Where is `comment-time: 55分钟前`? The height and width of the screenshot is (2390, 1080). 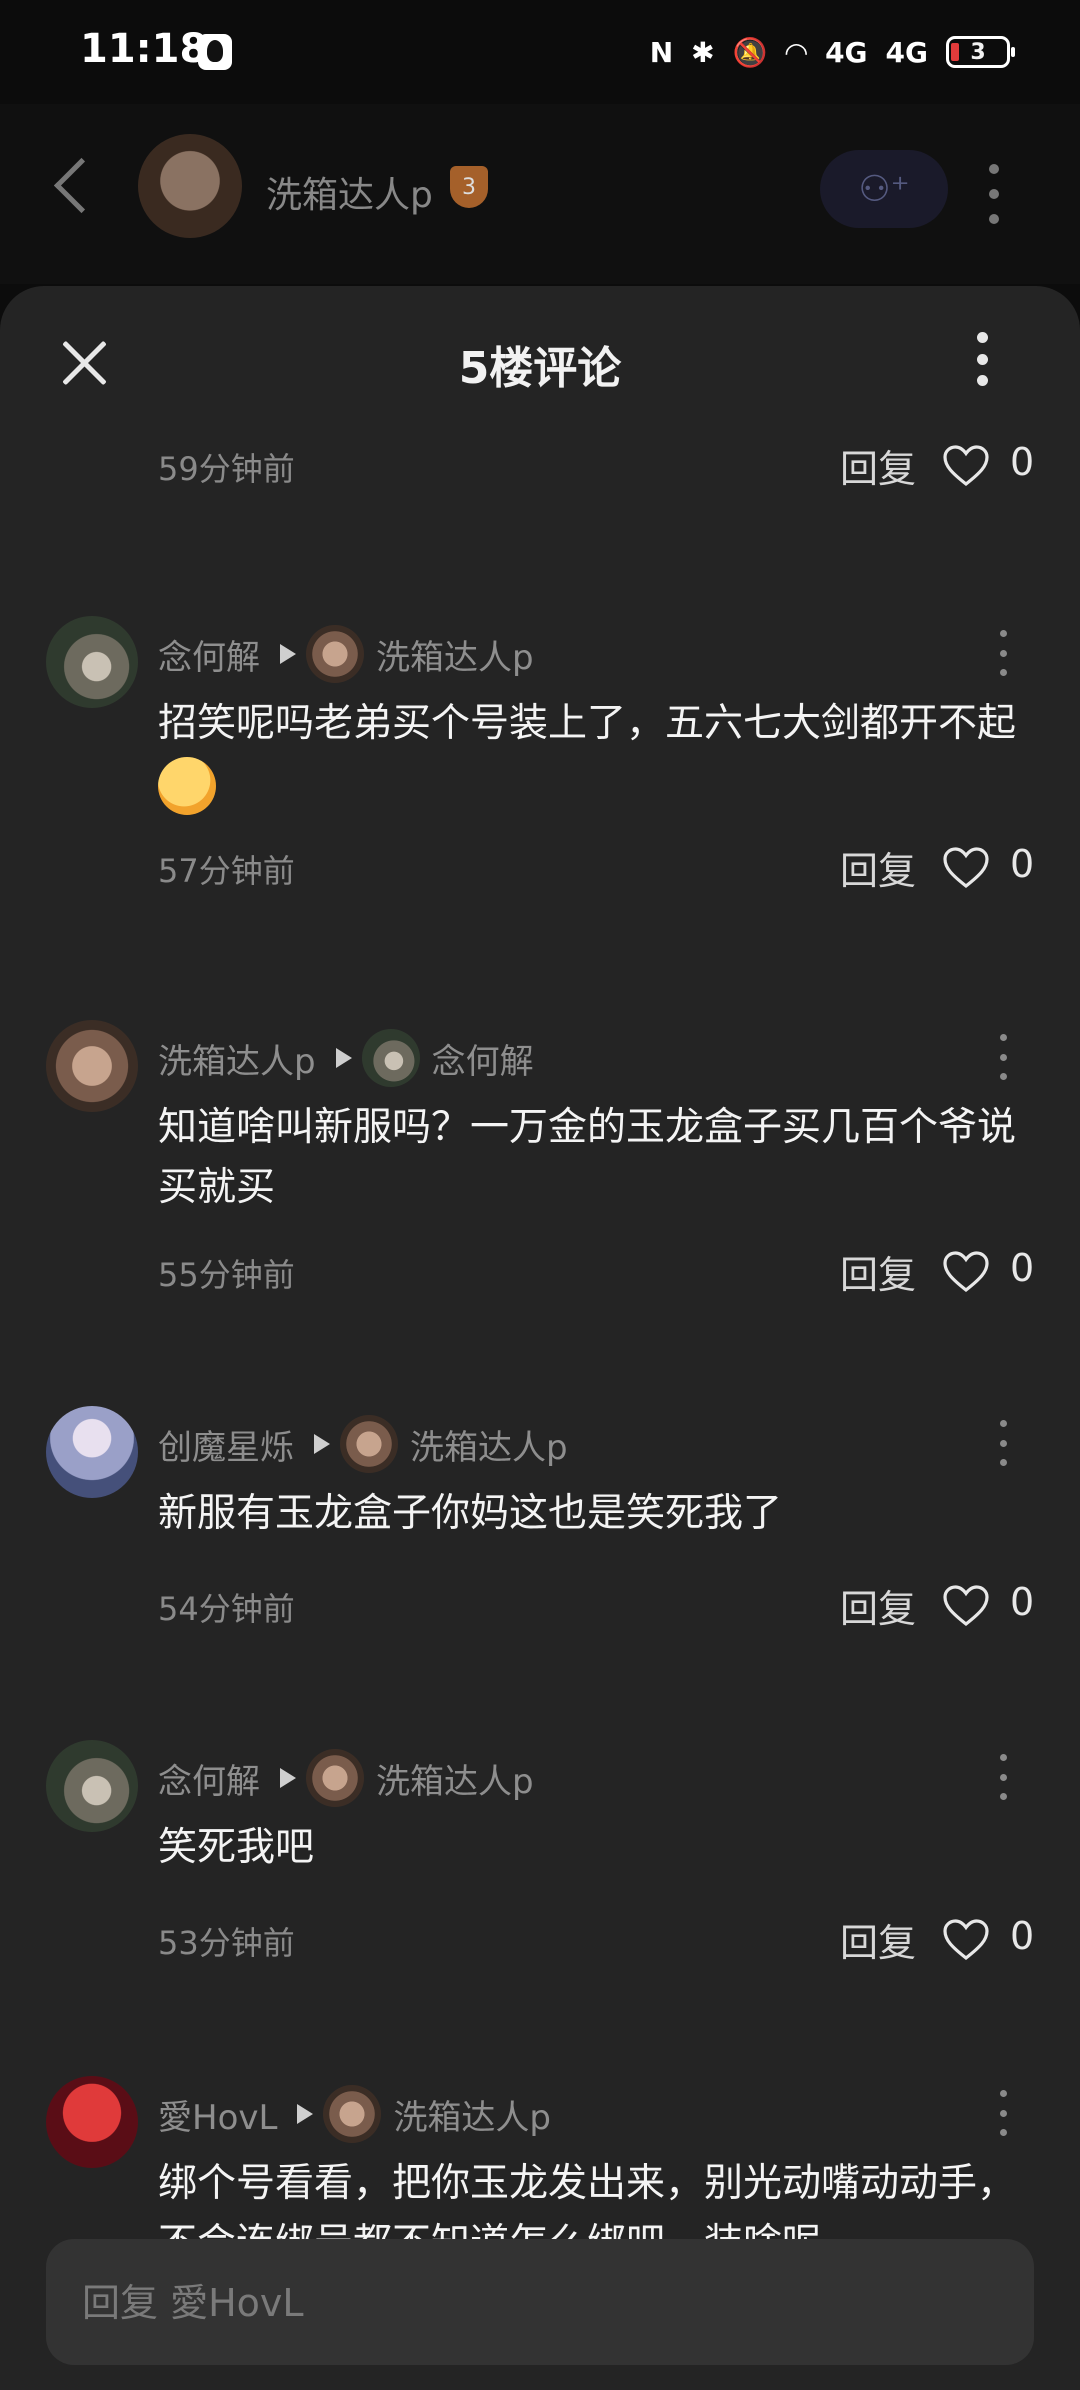
comment-time: 55分钟前 is located at coordinates (226, 1275).